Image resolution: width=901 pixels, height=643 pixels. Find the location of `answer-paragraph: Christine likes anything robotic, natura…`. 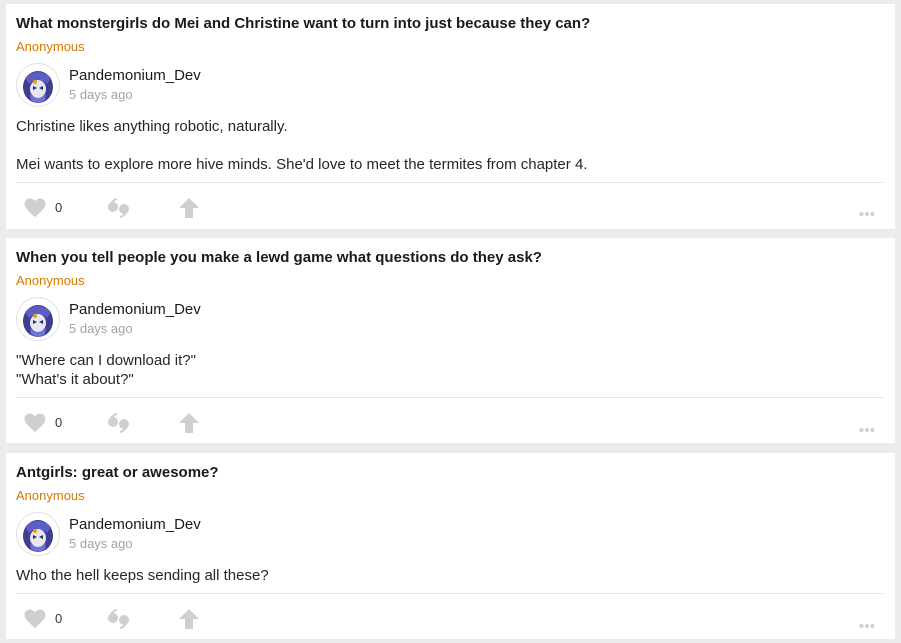

answer-paragraph: Christine likes anything robotic, natura… is located at coordinates (152, 126).